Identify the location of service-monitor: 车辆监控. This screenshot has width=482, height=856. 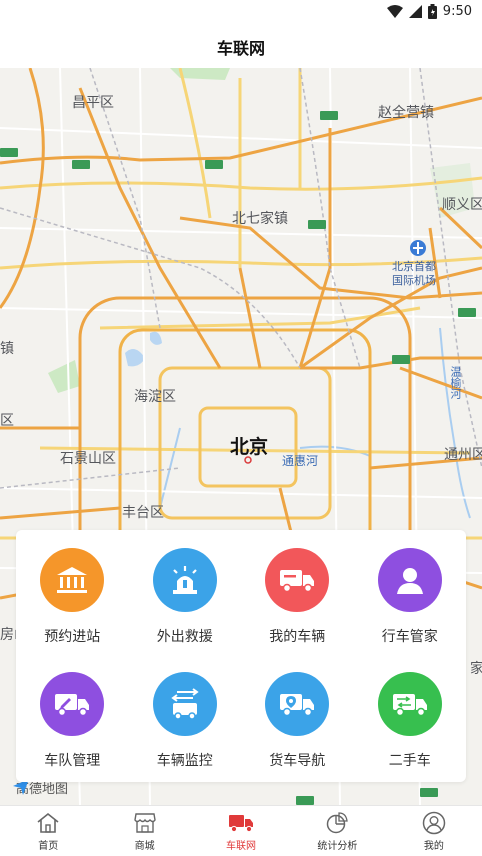
(185, 716).